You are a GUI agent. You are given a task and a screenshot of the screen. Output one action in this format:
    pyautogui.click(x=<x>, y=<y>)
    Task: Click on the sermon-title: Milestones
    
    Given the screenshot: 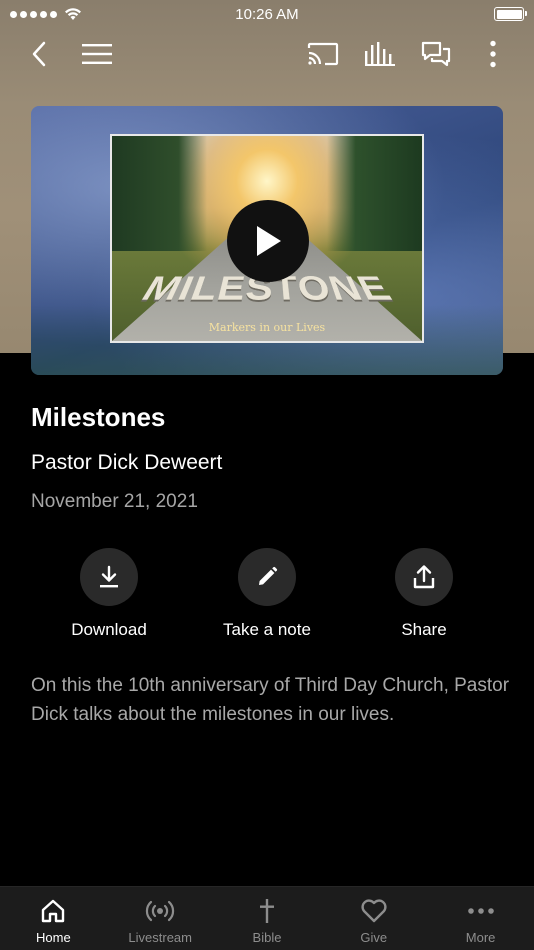 What is the action you would take?
    pyautogui.click(x=98, y=417)
    